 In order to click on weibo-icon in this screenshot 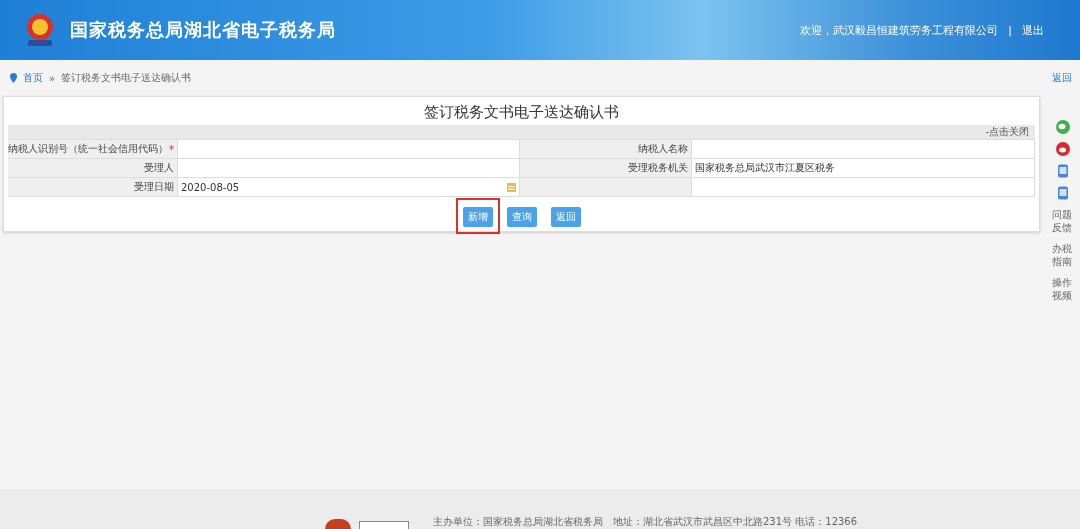, I will do `click(1063, 149)`.